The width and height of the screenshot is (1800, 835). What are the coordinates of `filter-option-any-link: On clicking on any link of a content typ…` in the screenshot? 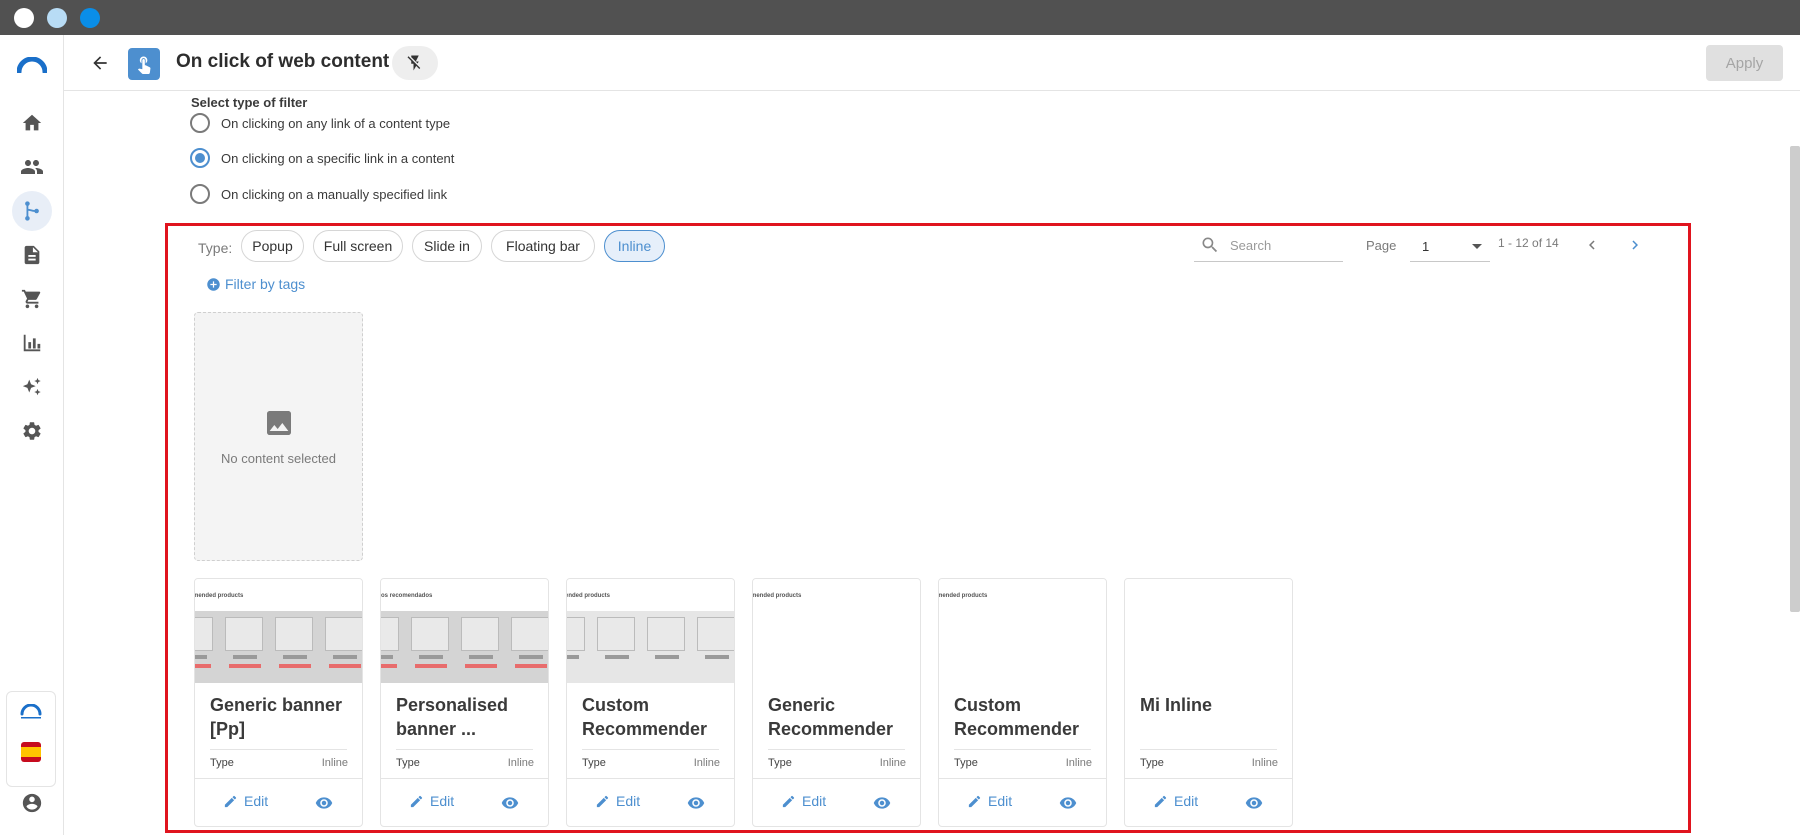 It's located at (320, 123).